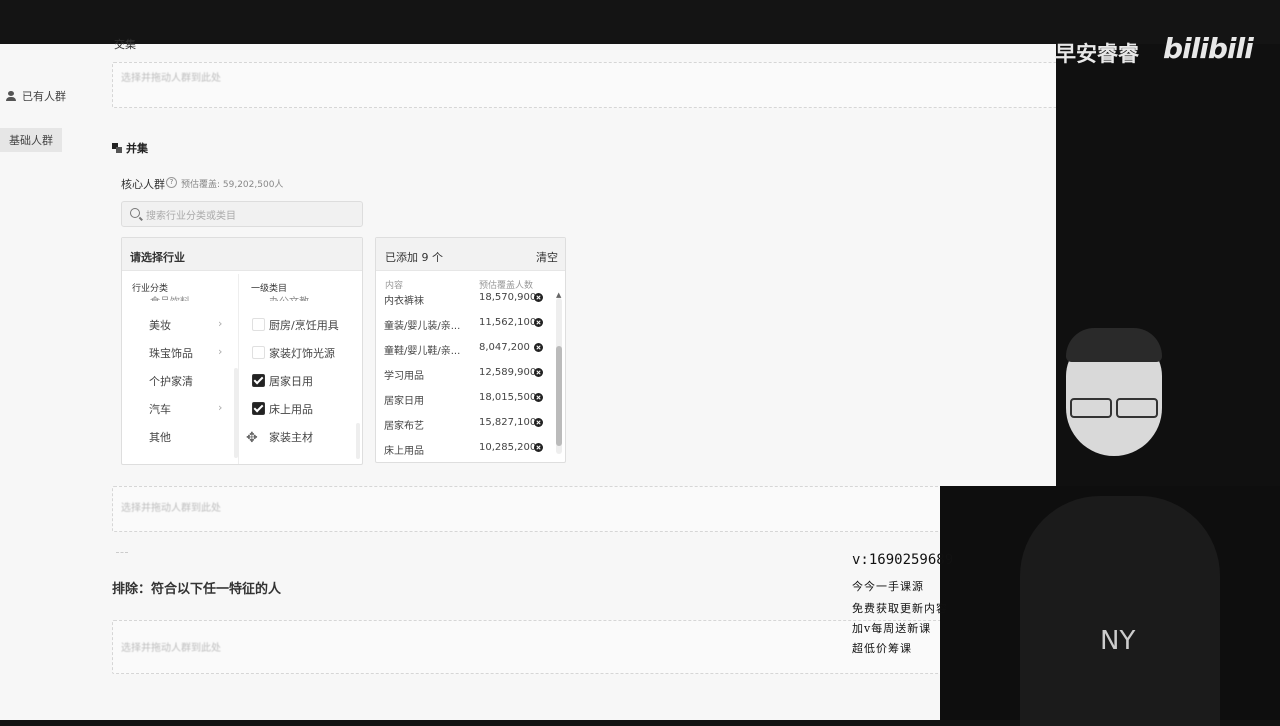 The height and width of the screenshot is (726, 1280). What do you see at coordinates (508, 297) in the screenshot?
I see `selected-coverage: 18,570,900` at bounding box center [508, 297].